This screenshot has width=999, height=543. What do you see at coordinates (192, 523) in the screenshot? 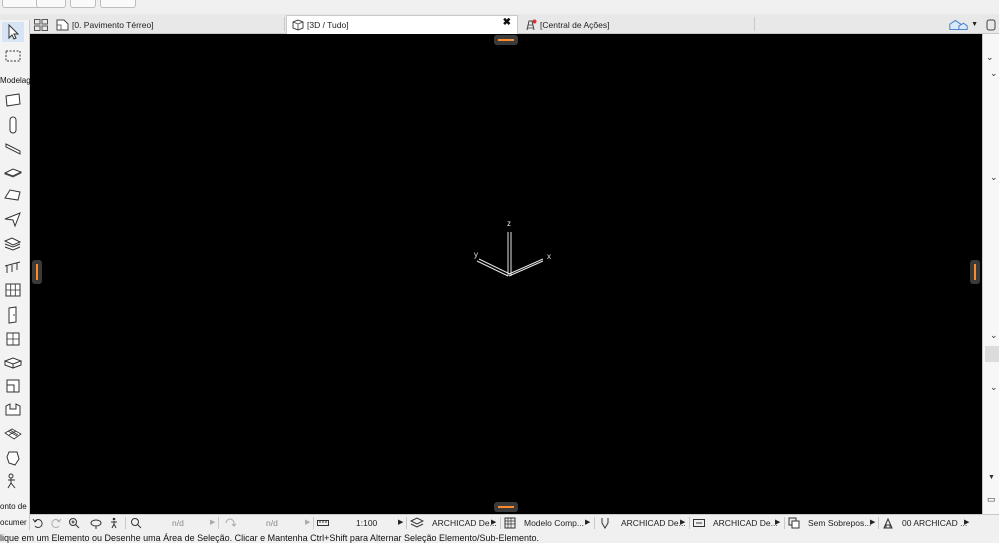
I see `view-setting-1: n/d` at bounding box center [192, 523].